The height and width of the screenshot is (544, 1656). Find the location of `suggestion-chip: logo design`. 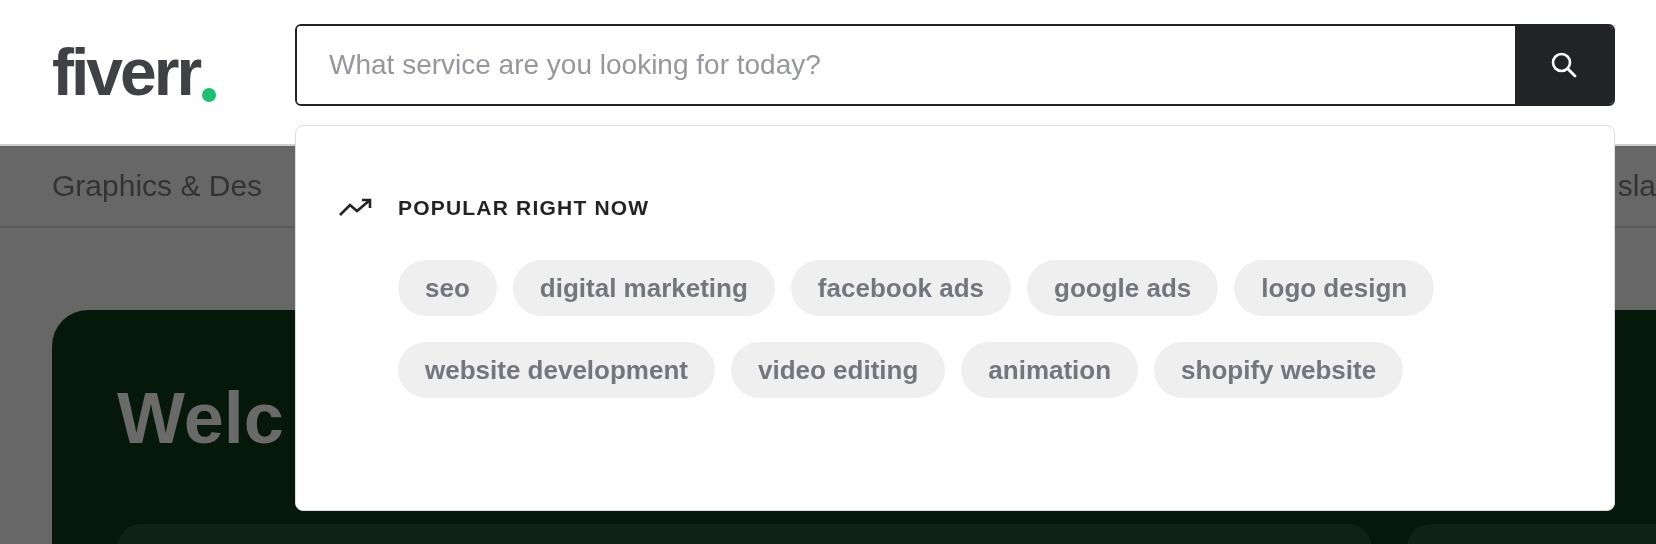

suggestion-chip: logo design is located at coordinates (1334, 288).